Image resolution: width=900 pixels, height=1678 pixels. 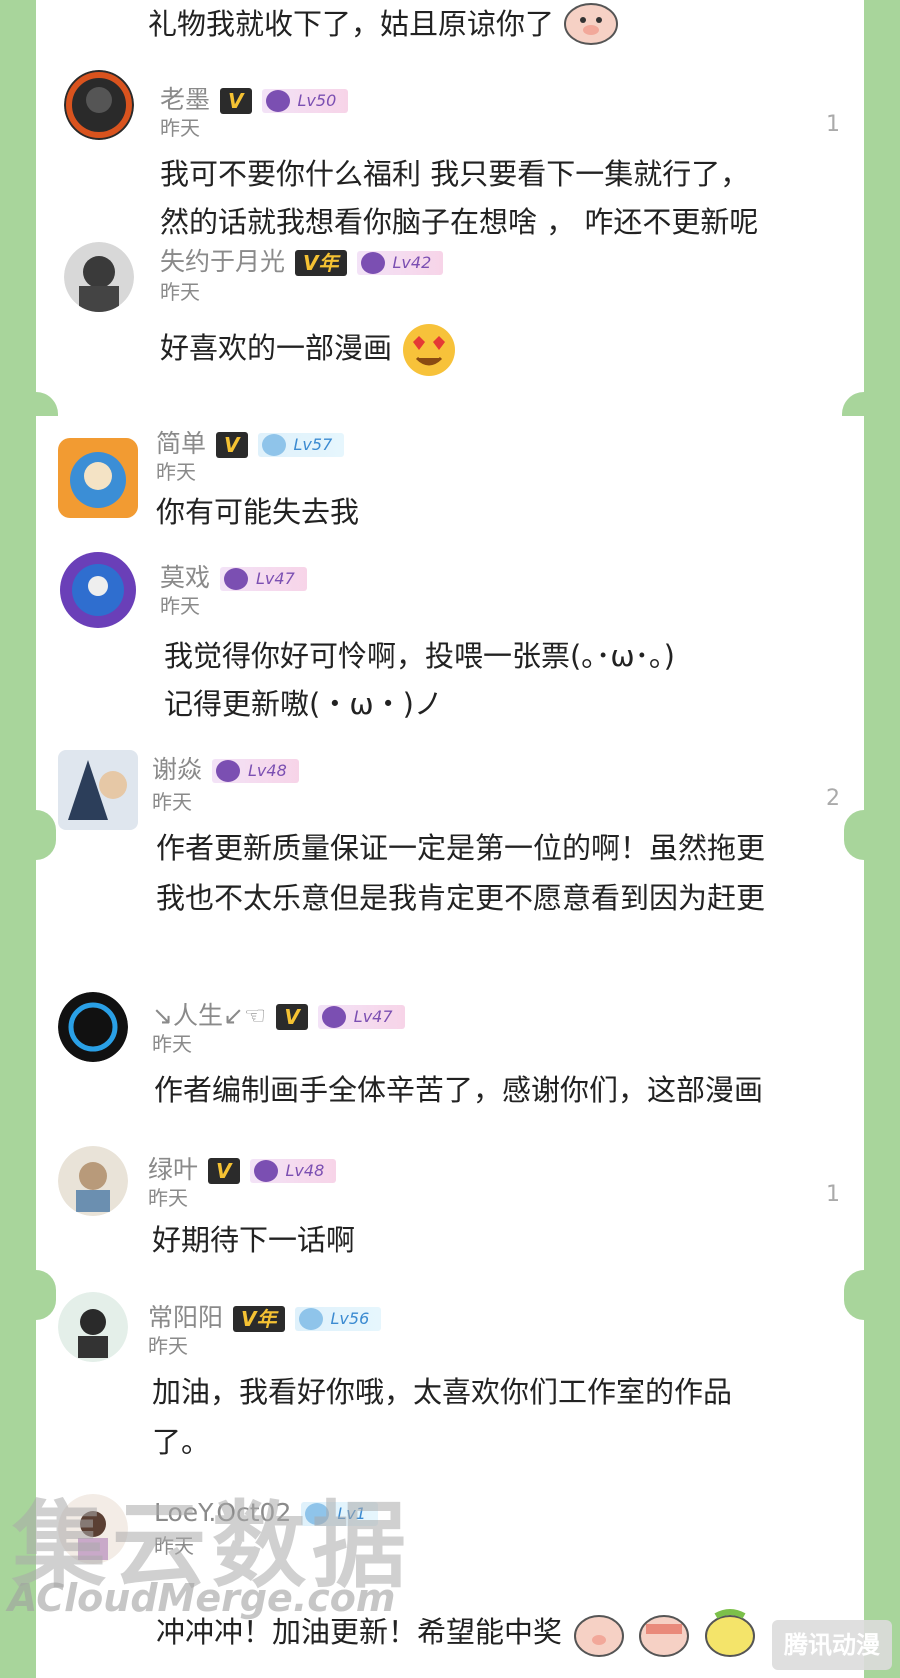 What do you see at coordinates (254, 98) in the screenshot?
I see `username: 老墨 V Lv50` at bounding box center [254, 98].